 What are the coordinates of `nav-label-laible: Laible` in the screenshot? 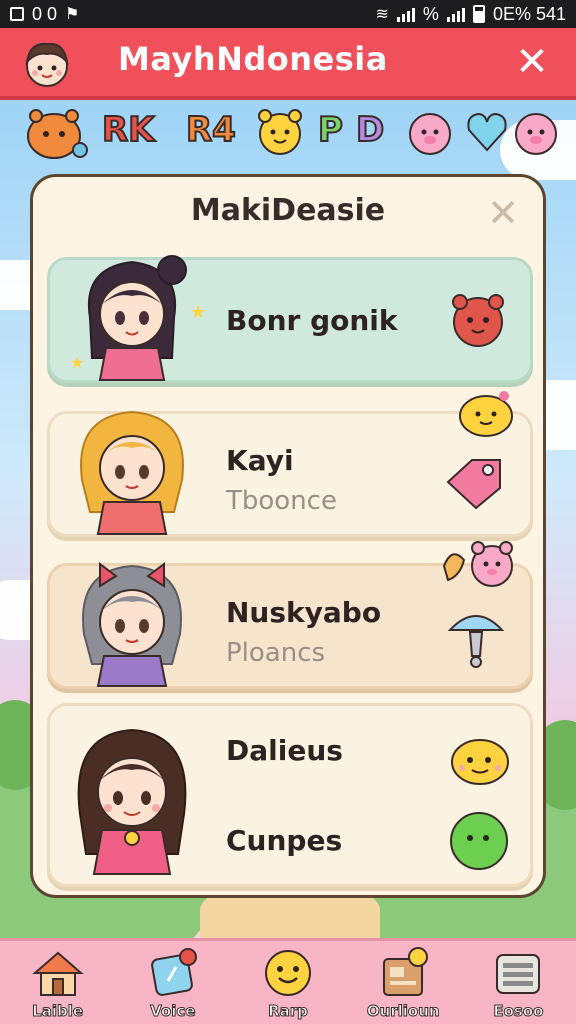 It's located at (58, 1011).